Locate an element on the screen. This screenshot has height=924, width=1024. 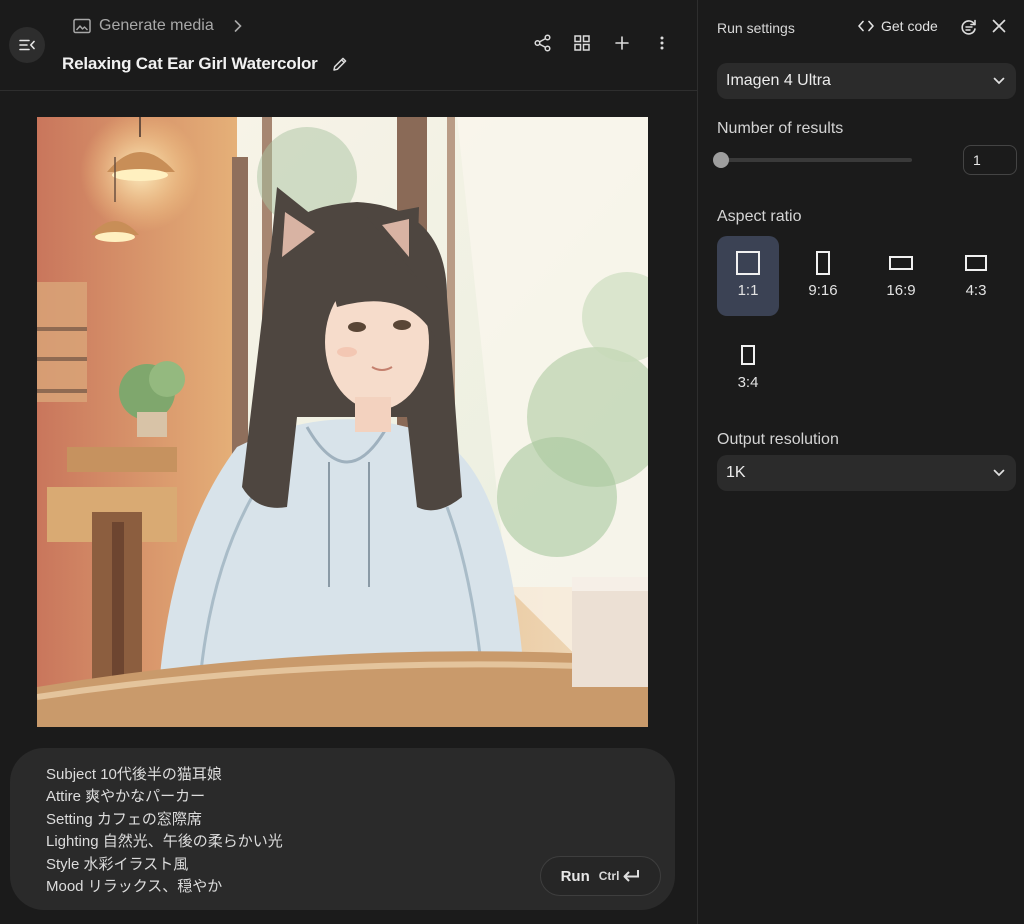
toggle-sidebar-button is located at coordinates (27, 45).